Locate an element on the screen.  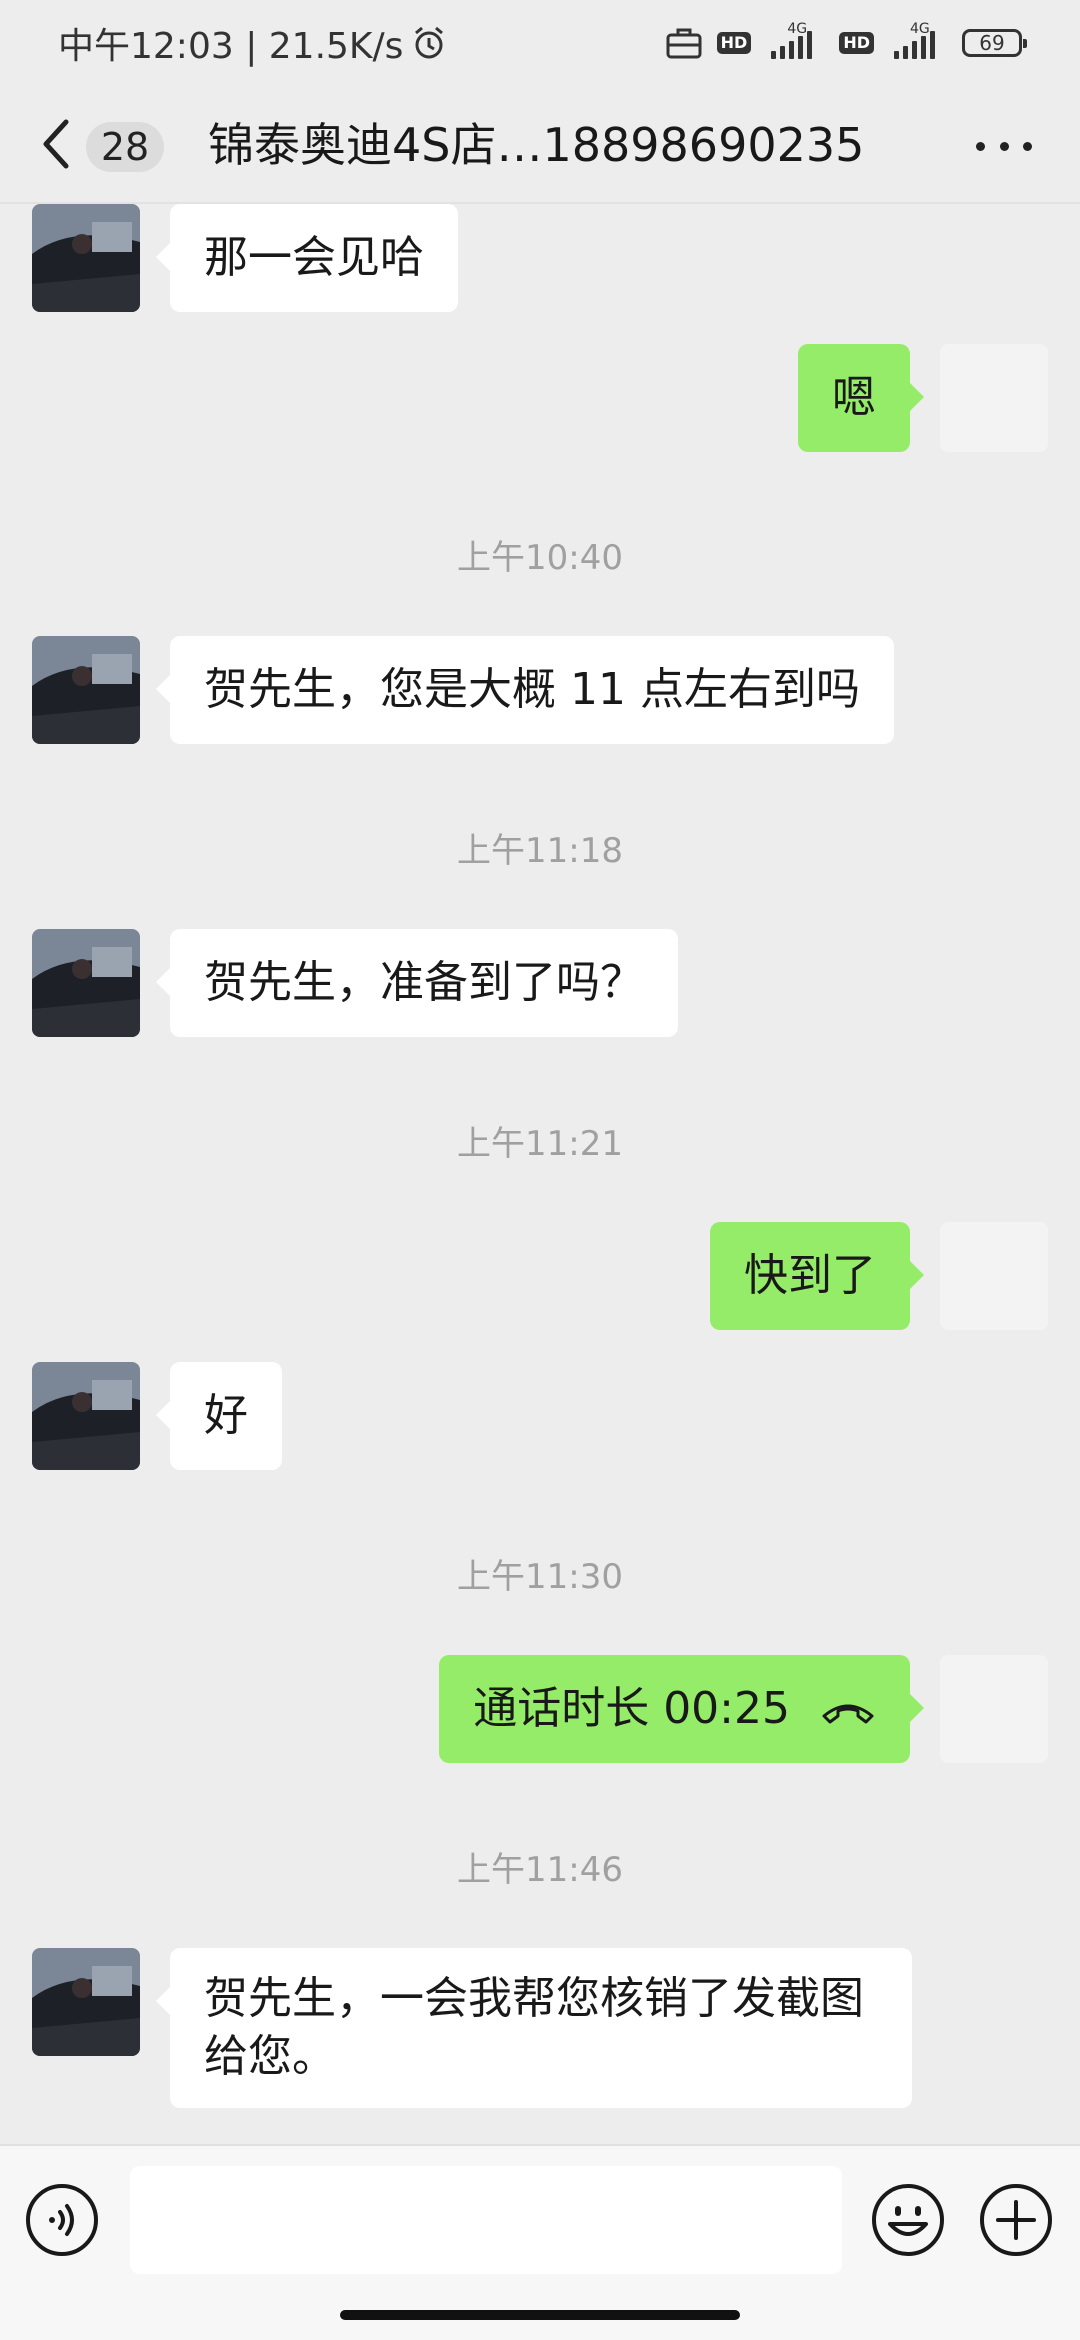
status-bar: 中午12:03 | 21.5K/s HD 4G HD 4G 69 is located at coordinates (540, 43).